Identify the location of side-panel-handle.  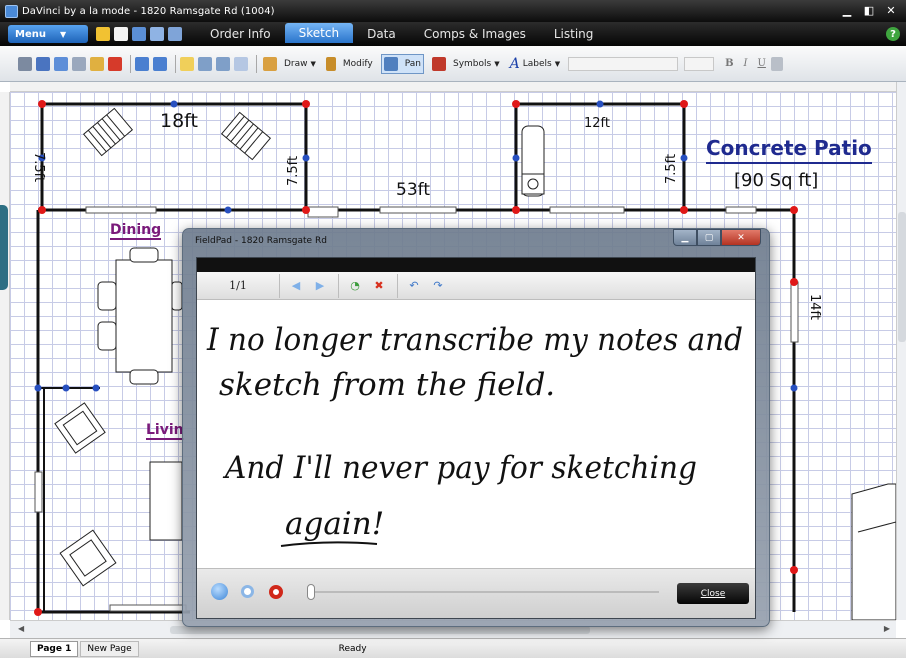
(4, 247).